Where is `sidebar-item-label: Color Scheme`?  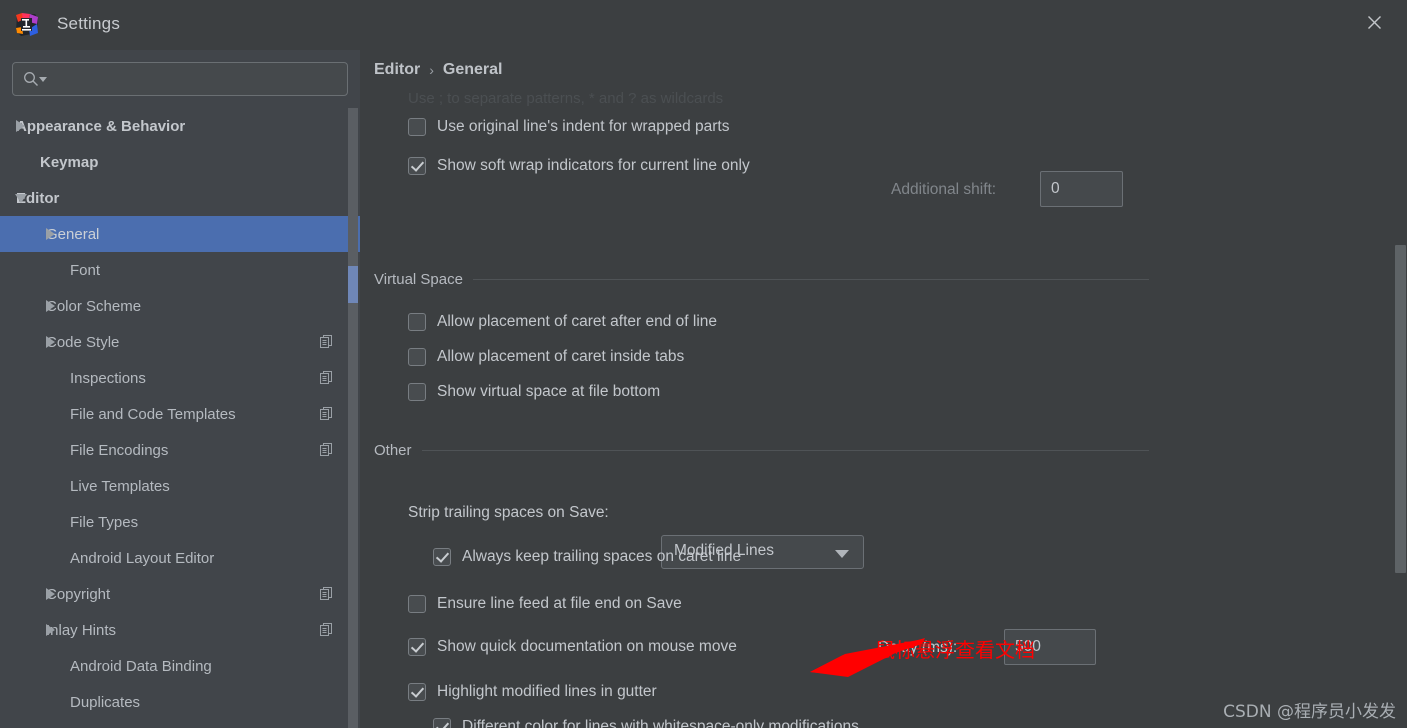 sidebar-item-label: Color Scheme is located at coordinates (94, 306).